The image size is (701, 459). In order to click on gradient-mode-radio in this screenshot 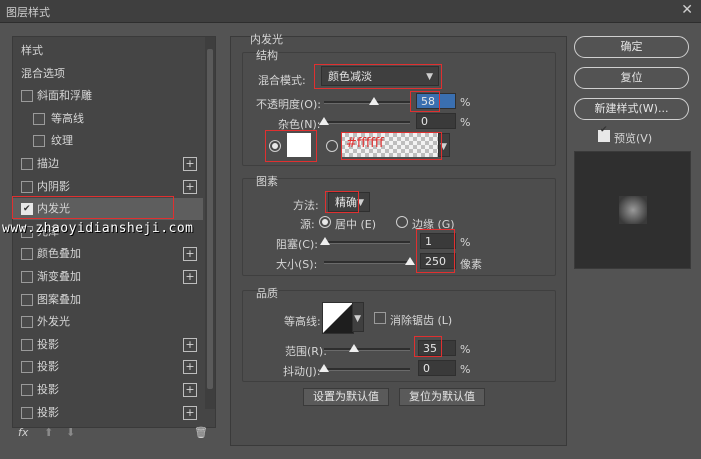, I will do `click(332, 146)`.